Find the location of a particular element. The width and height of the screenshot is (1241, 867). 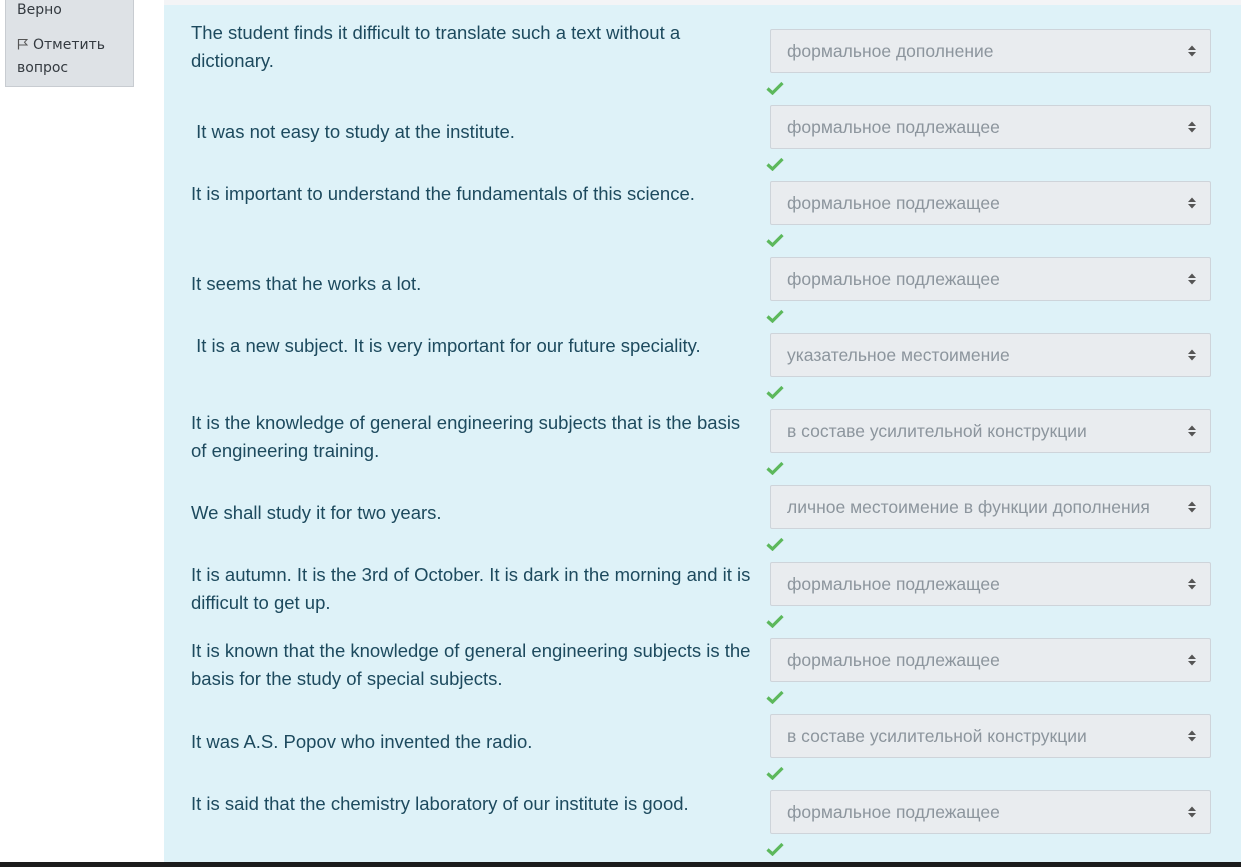

bottom-border is located at coordinates (620, 864).